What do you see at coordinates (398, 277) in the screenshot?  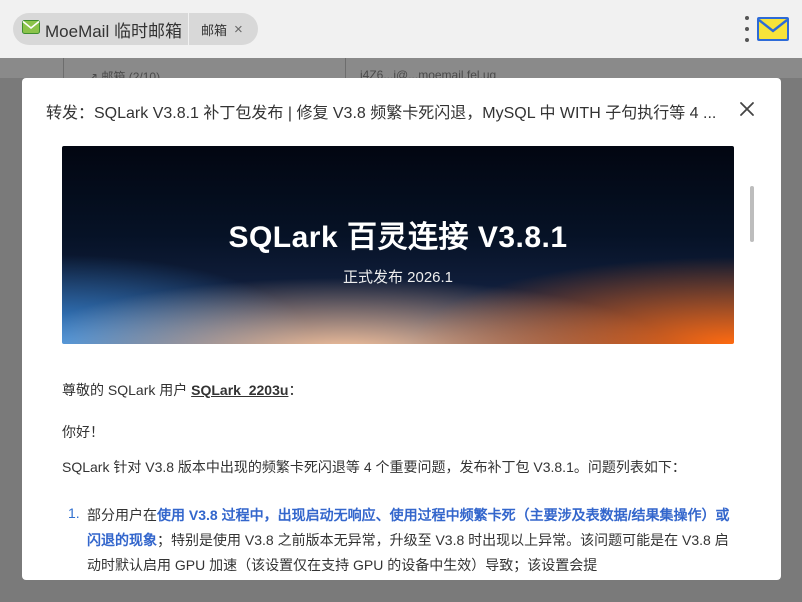 I see `banner-subtitle: 正式发布 2026.1` at bounding box center [398, 277].